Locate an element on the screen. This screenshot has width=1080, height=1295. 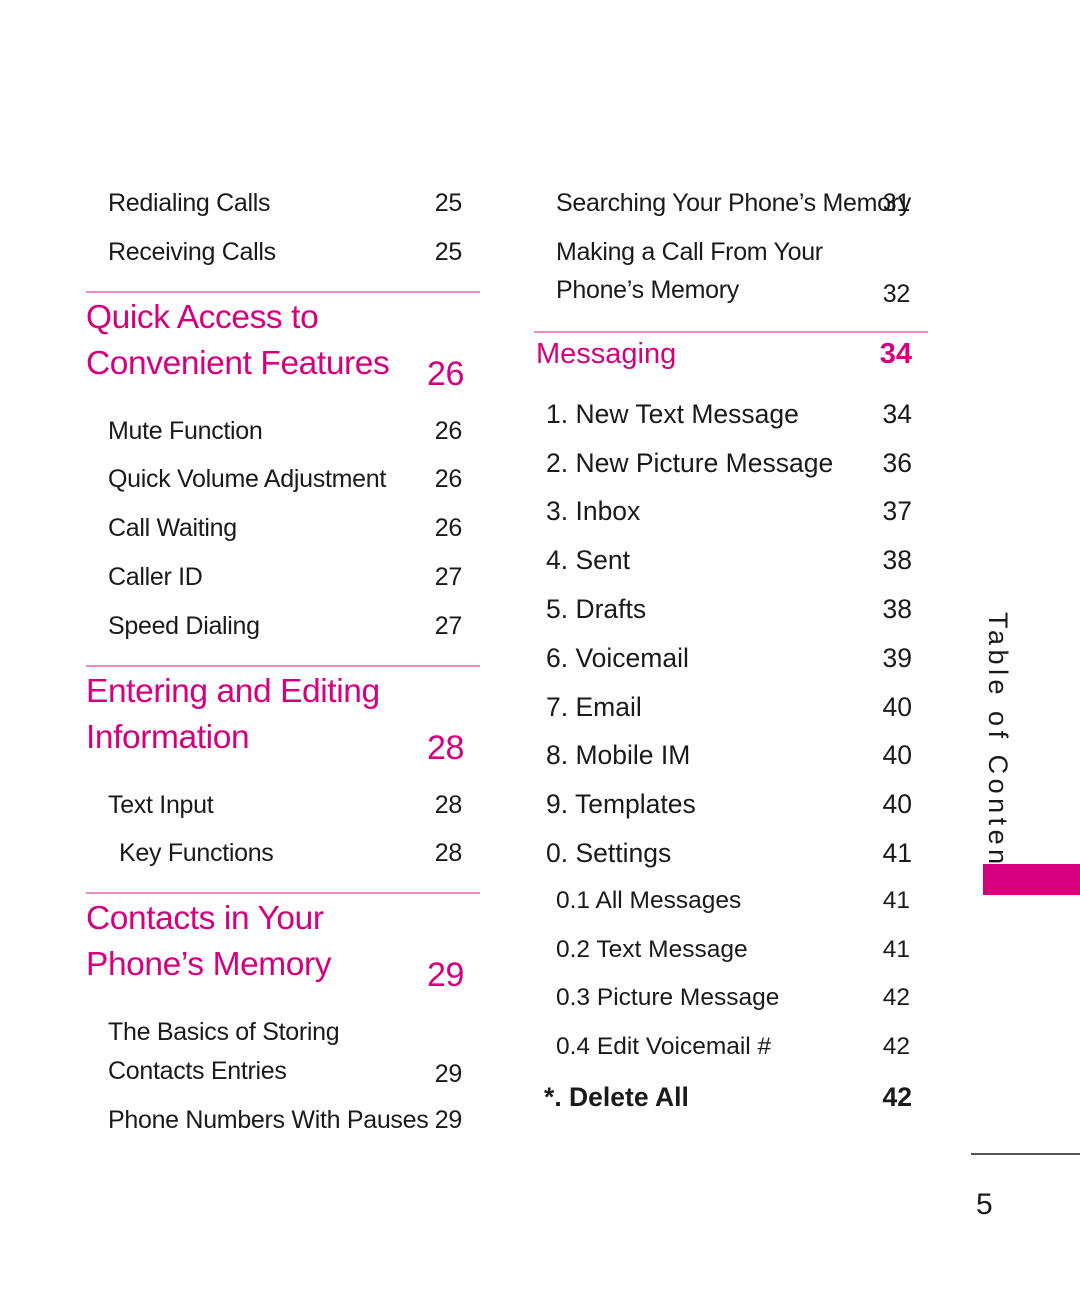
toc-entry: Speed Dialing 27 is located at coordinates (283, 627).